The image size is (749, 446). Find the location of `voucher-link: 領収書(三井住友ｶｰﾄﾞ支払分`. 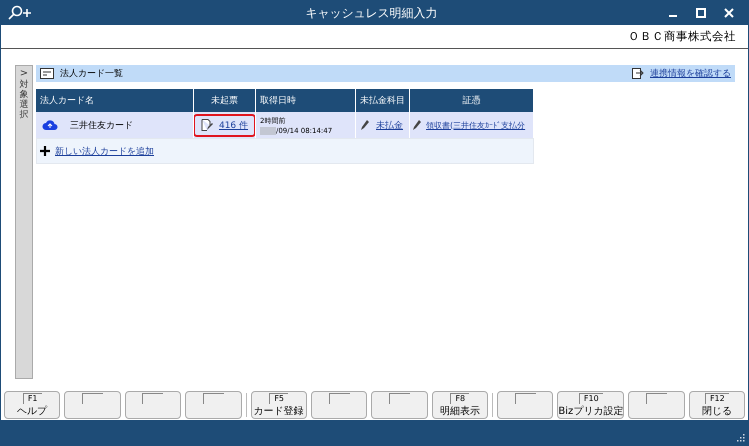

voucher-link: 領収書(三井住友ｶｰﾄﾞ支払分 is located at coordinates (476, 125).